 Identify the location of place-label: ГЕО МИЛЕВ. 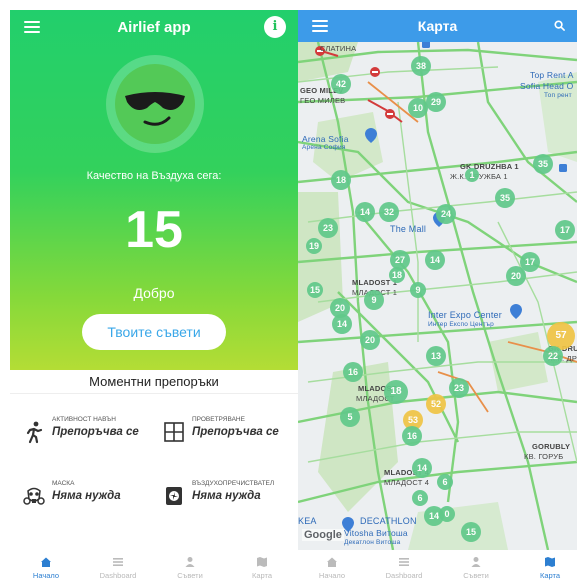
(323, 100).